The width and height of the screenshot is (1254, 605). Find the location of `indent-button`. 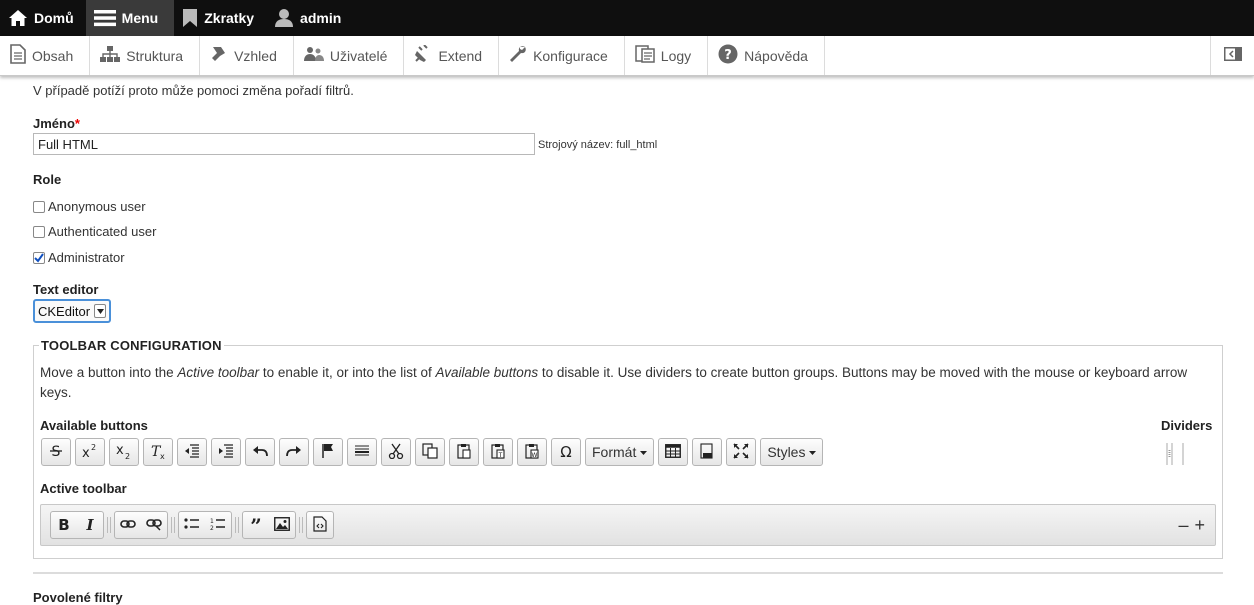

indent-button is located at coordinates (226, 452).